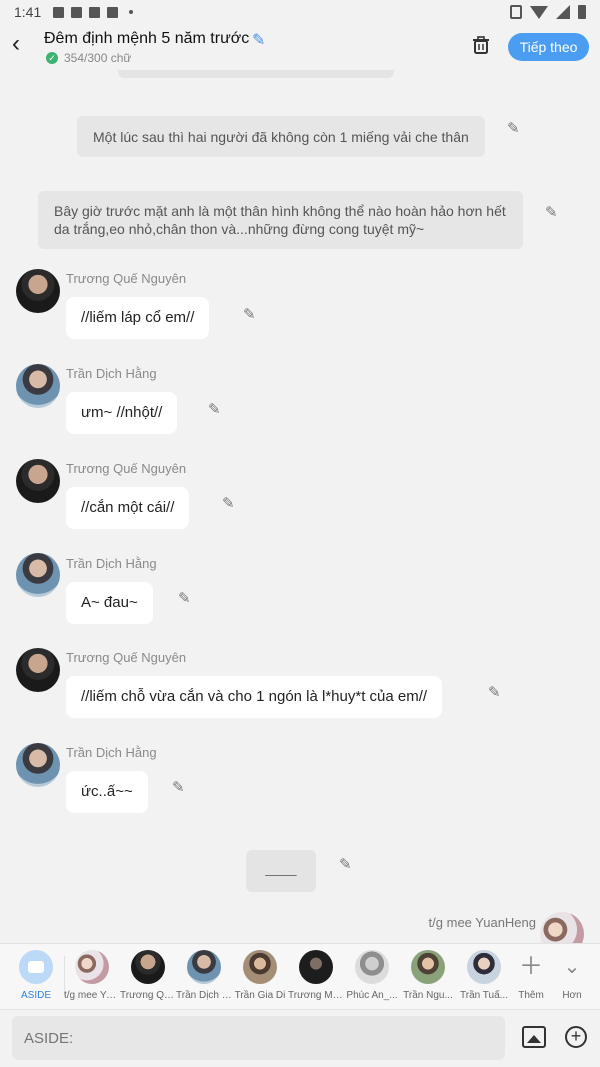 This screenshot has width=600, height=1067. Describe the element at coordinates (28, 12) in the screenshot. I see `status-time: 1:41` at that location.